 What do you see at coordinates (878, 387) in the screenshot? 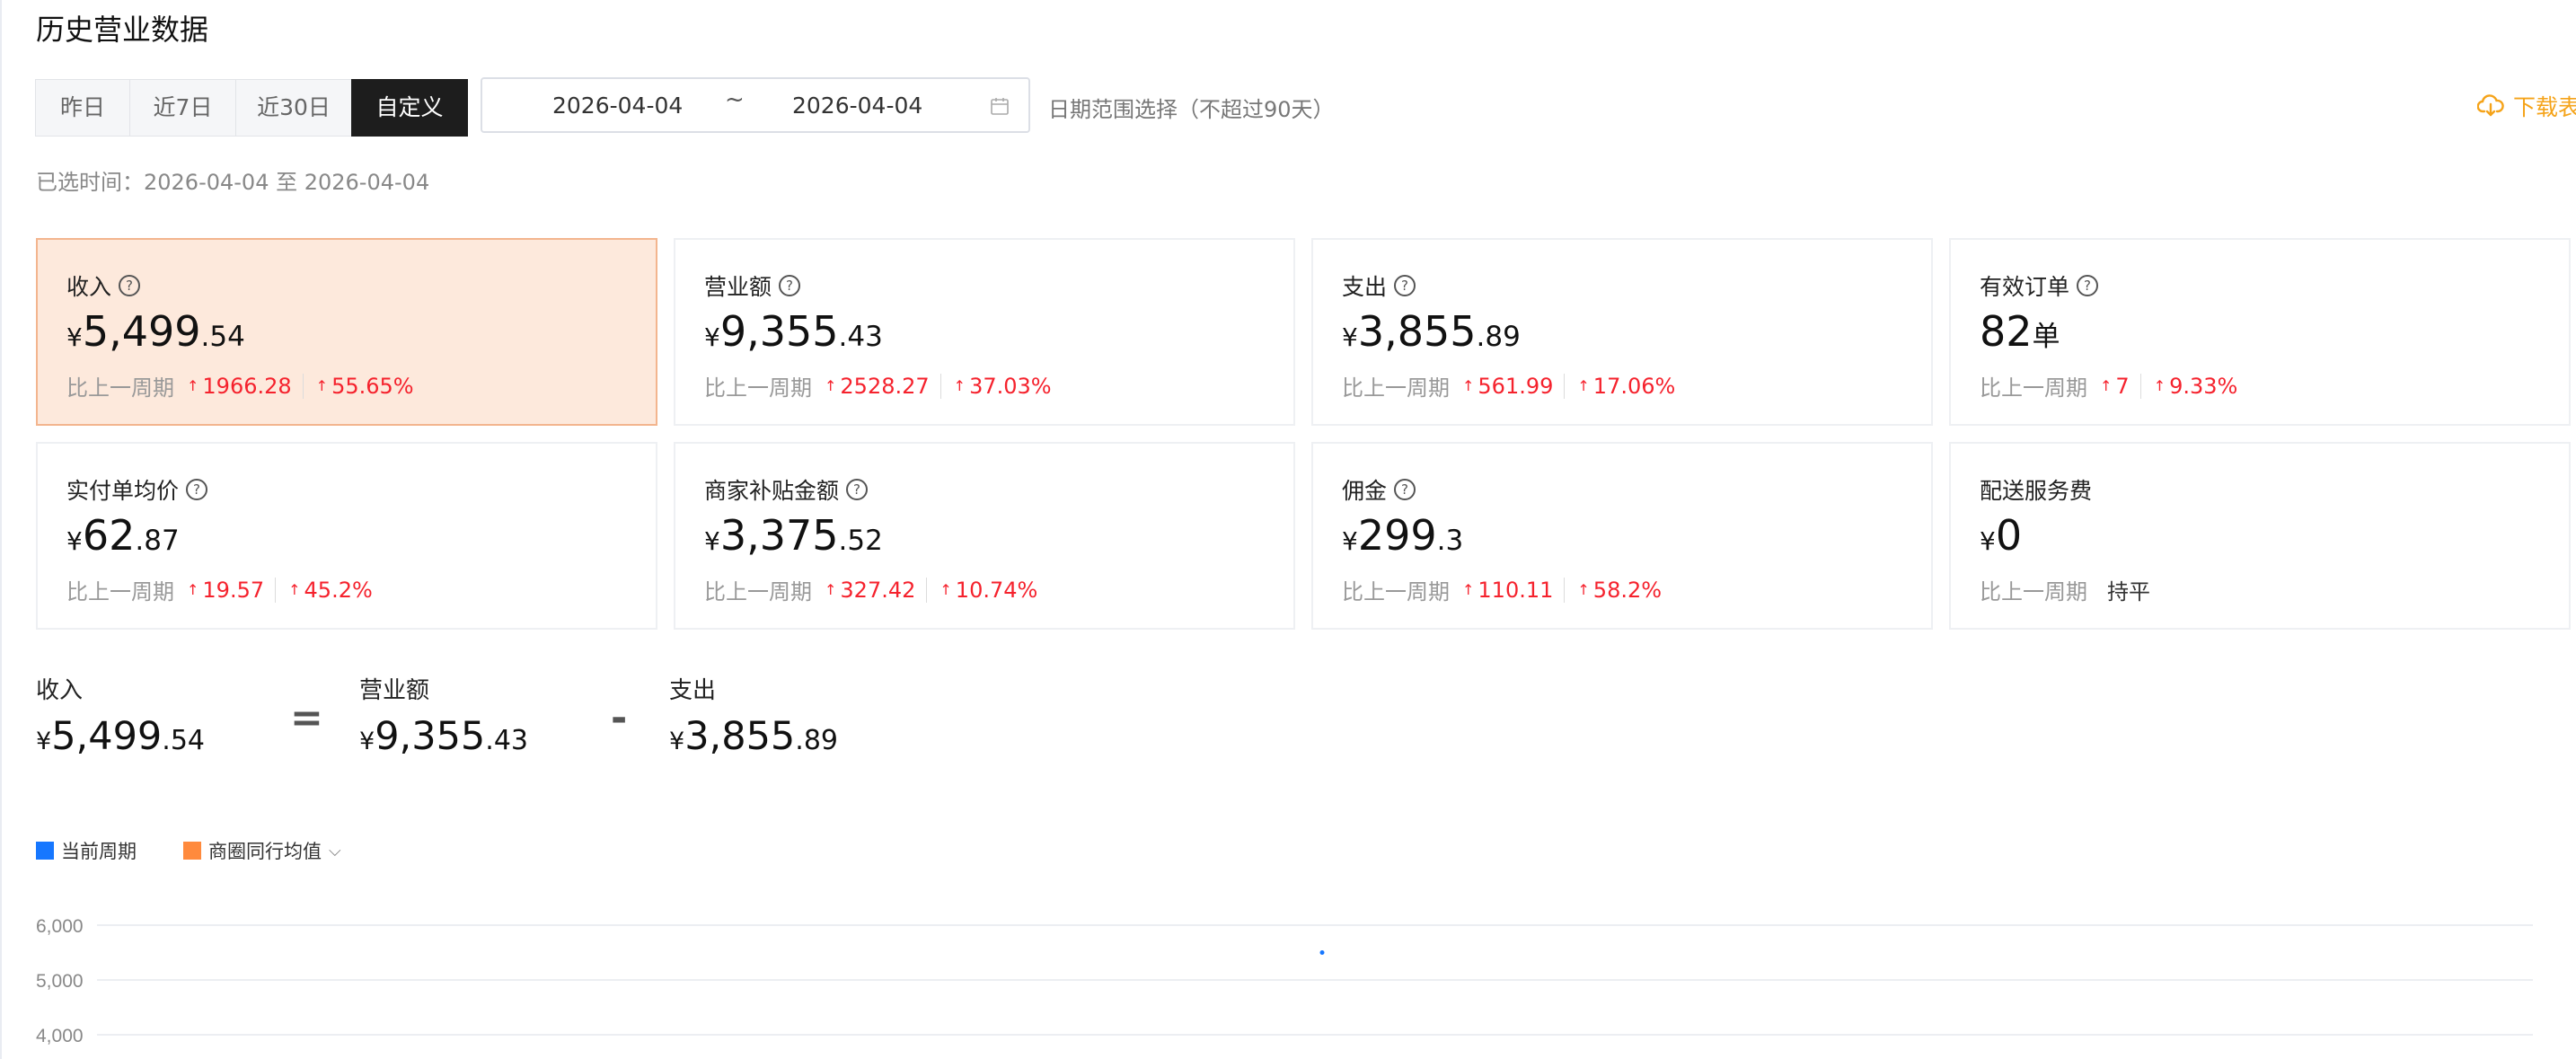
I see `metric-compare: 比上一周期 ↑ 2528.27 ↑ 37.03%` at bounding box center [878, 387].